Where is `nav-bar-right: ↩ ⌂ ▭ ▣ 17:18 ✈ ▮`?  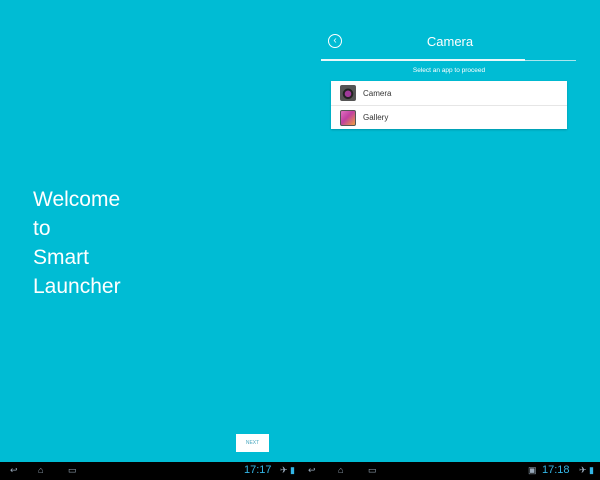
nav-bar-right: ↩ ⌂ ▭ ▣ 17:18 ✈ ▮ is located at coordinates (450, 471).